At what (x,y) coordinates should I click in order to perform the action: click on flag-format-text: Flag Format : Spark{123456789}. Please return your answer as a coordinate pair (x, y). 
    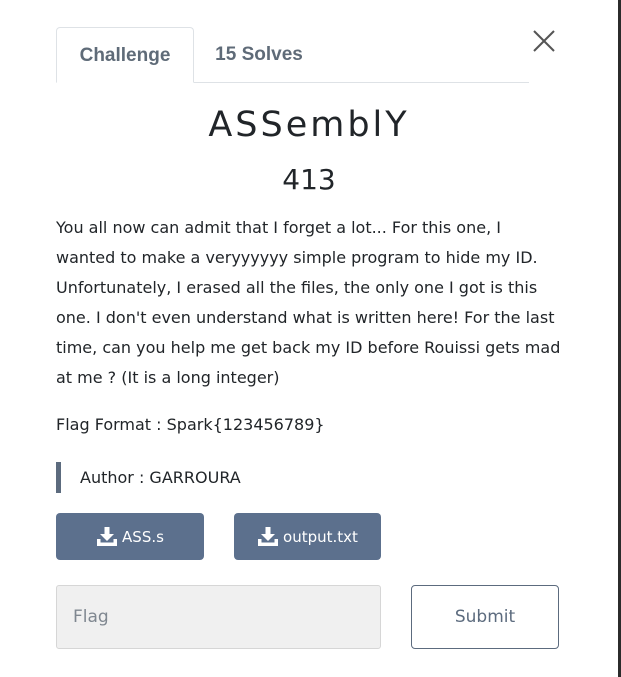
    Looking at the image, I should click on (190, 424).